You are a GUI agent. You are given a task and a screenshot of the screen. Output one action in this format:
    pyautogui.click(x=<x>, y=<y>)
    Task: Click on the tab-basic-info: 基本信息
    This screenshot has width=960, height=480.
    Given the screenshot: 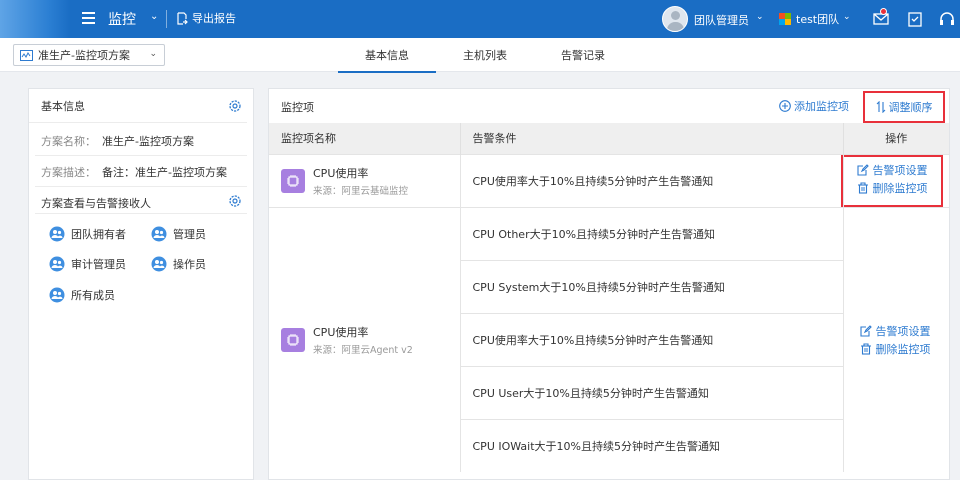 What is the action you would take?
    pyautogui.click(x=387, y=55)
    